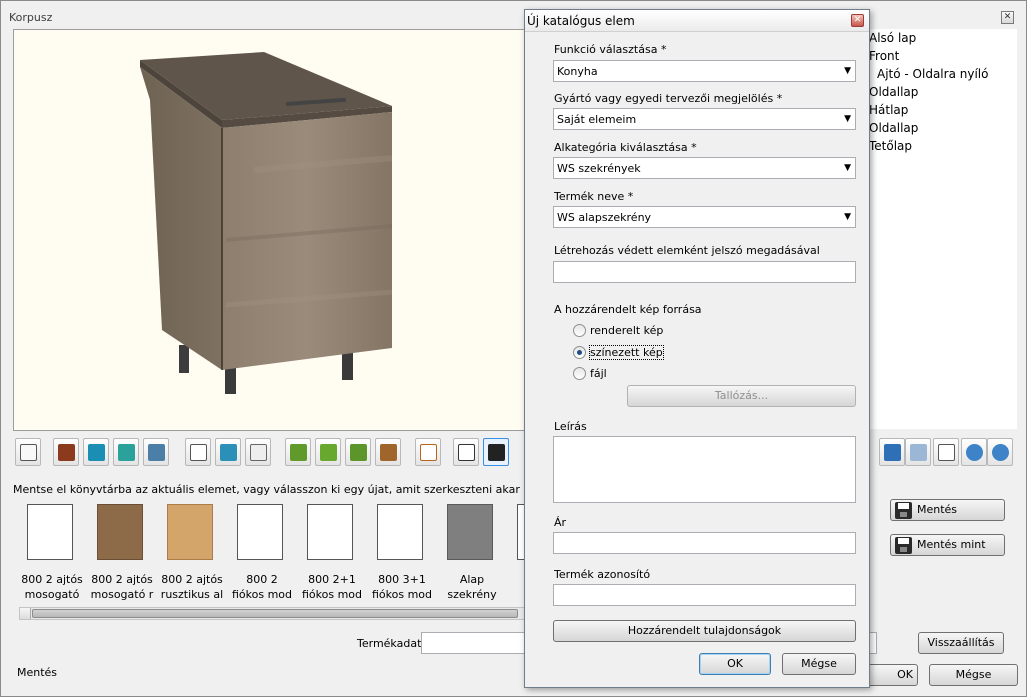  I want to click on product-name-value: WS alapszekrény, so click(604, 217).